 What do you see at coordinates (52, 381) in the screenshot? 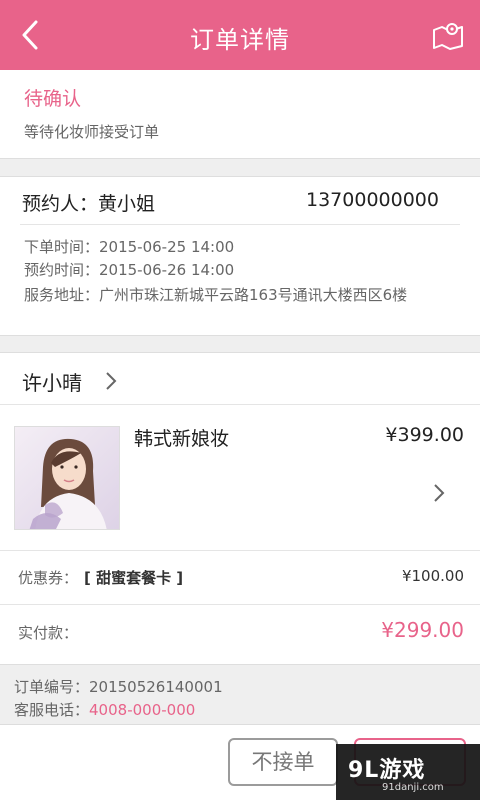
I see `artist-name: 许小晴` at bounding box center [52, 381].